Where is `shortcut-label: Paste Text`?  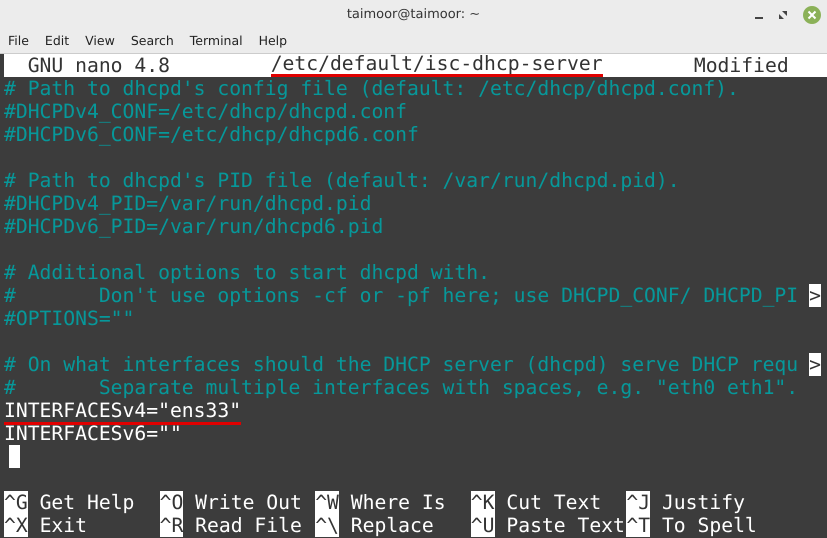 shortcut-label: Paste Text is located at coordinates (565, 525).